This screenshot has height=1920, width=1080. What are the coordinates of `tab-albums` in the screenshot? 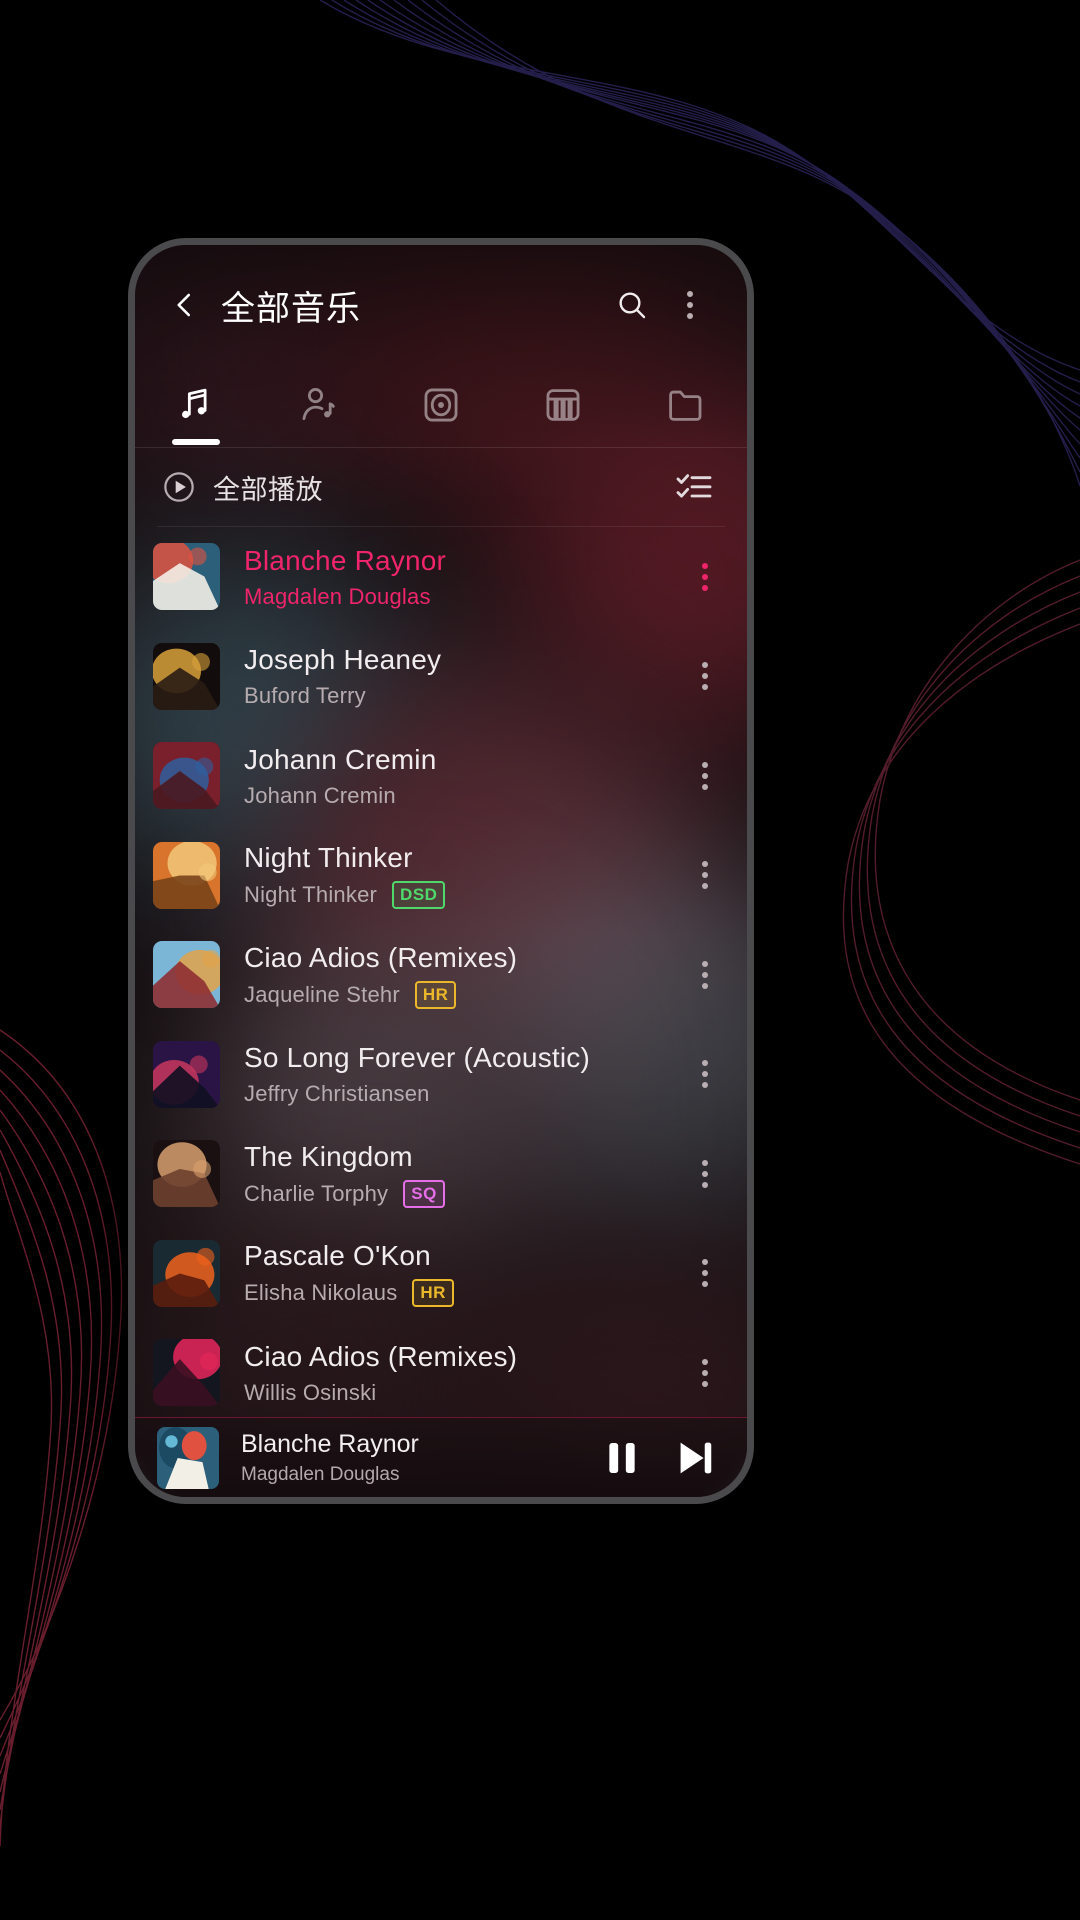 It's located at (441, 405).